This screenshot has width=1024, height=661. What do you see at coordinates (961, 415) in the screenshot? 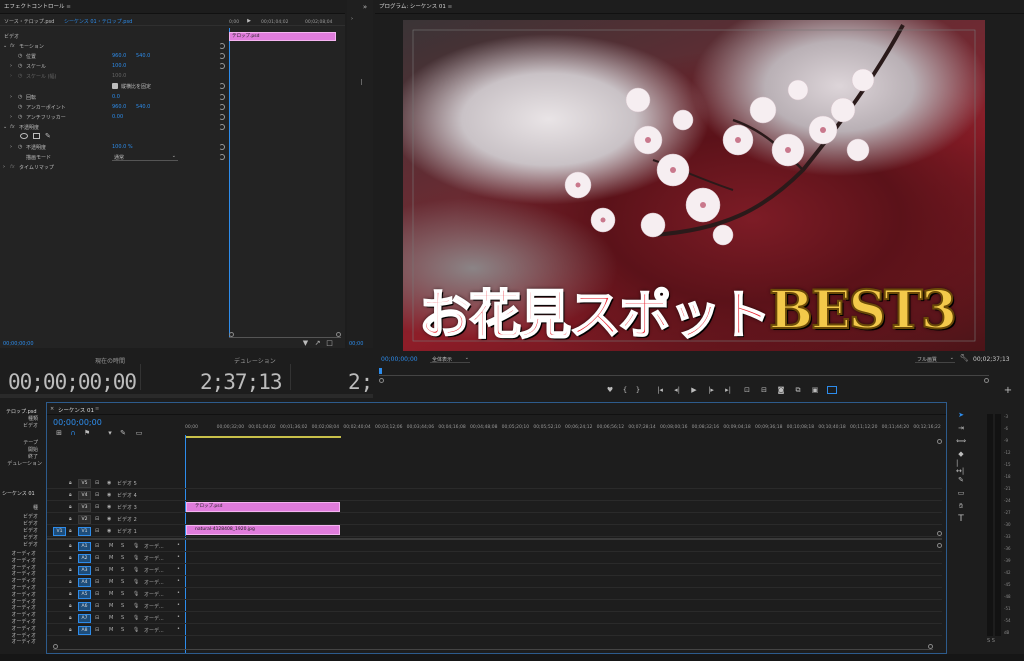
I see `selection-tool-icon: ➤` at bounding box center [961, 415].